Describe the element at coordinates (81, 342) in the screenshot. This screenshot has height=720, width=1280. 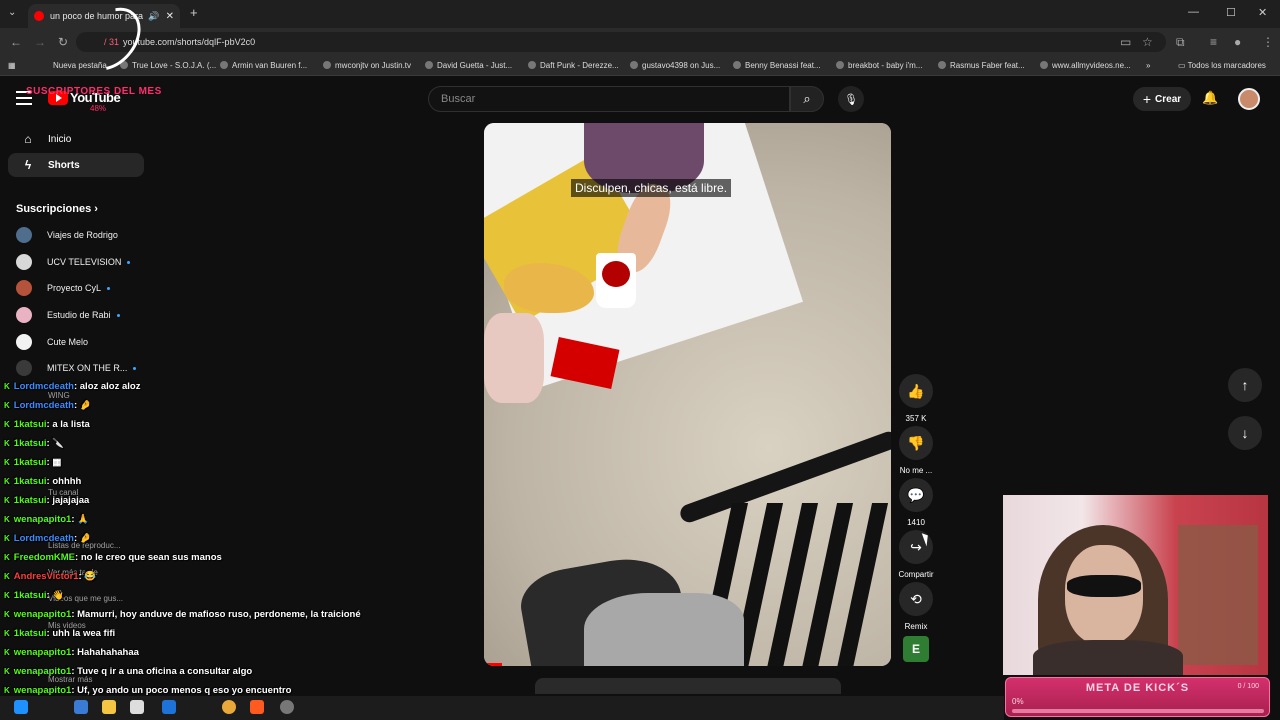
I see `subscription-item: Cute Melo` at that location.